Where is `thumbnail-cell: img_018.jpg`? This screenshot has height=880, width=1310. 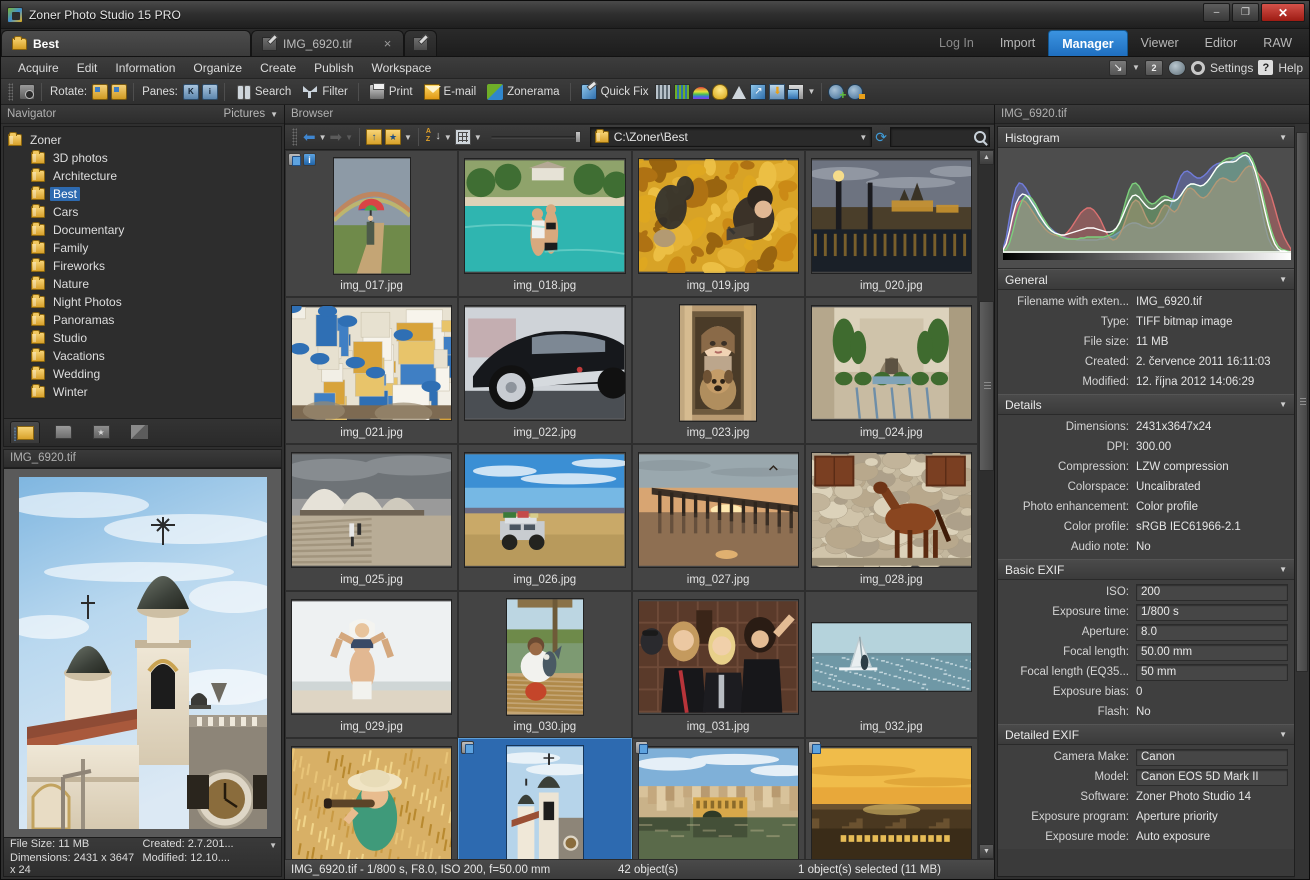 thumbnail-cell: img_018.jpg is located at coordinates (545, 223).